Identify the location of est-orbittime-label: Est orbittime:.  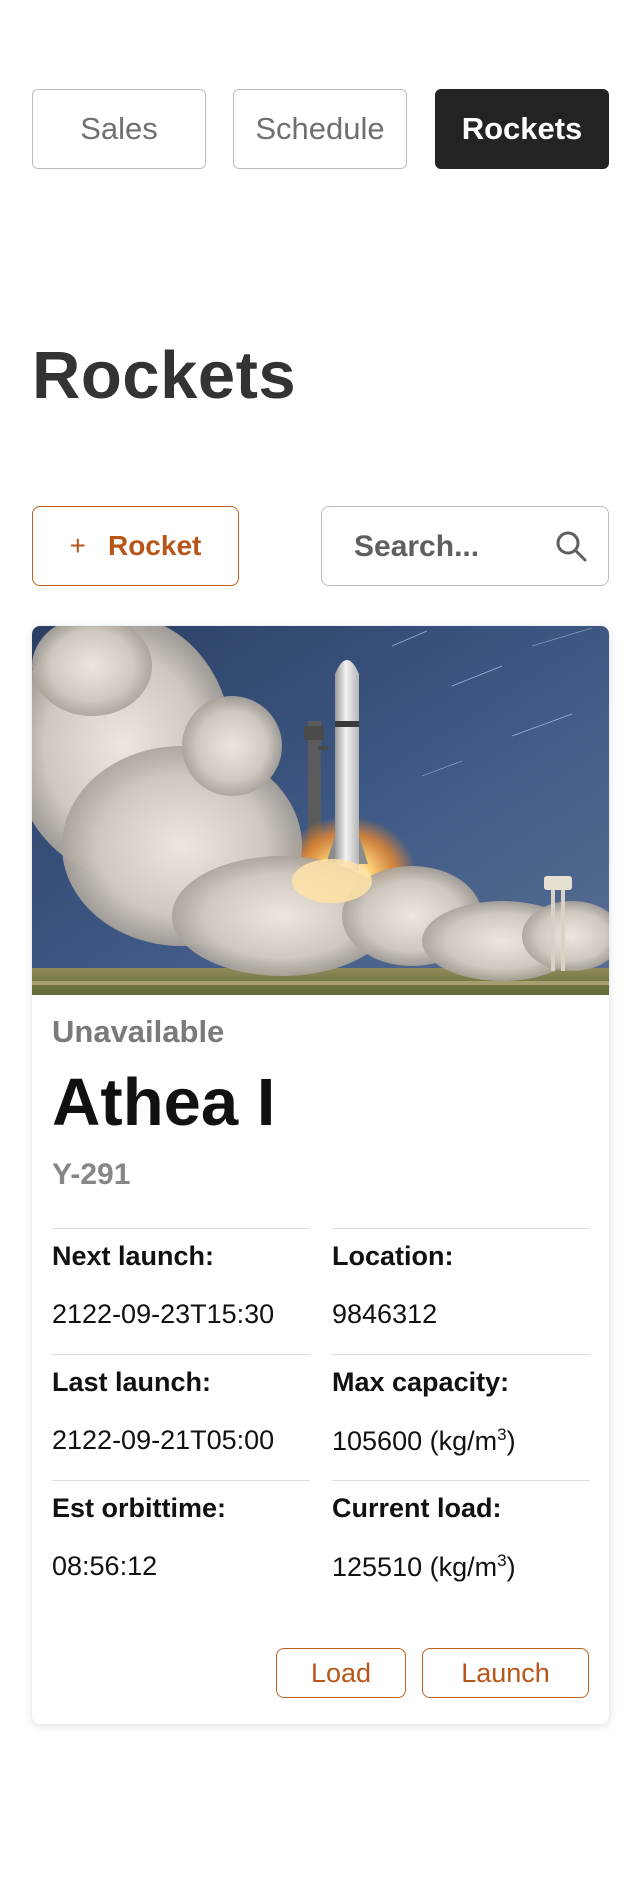
(139, 1508).